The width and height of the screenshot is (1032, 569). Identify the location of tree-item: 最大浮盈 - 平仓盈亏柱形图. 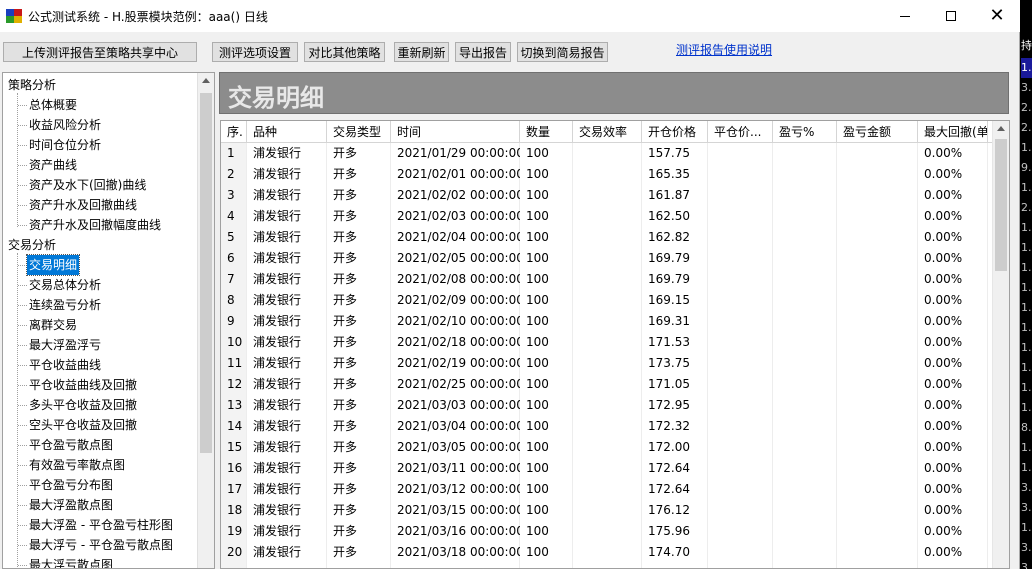
(101, 525).